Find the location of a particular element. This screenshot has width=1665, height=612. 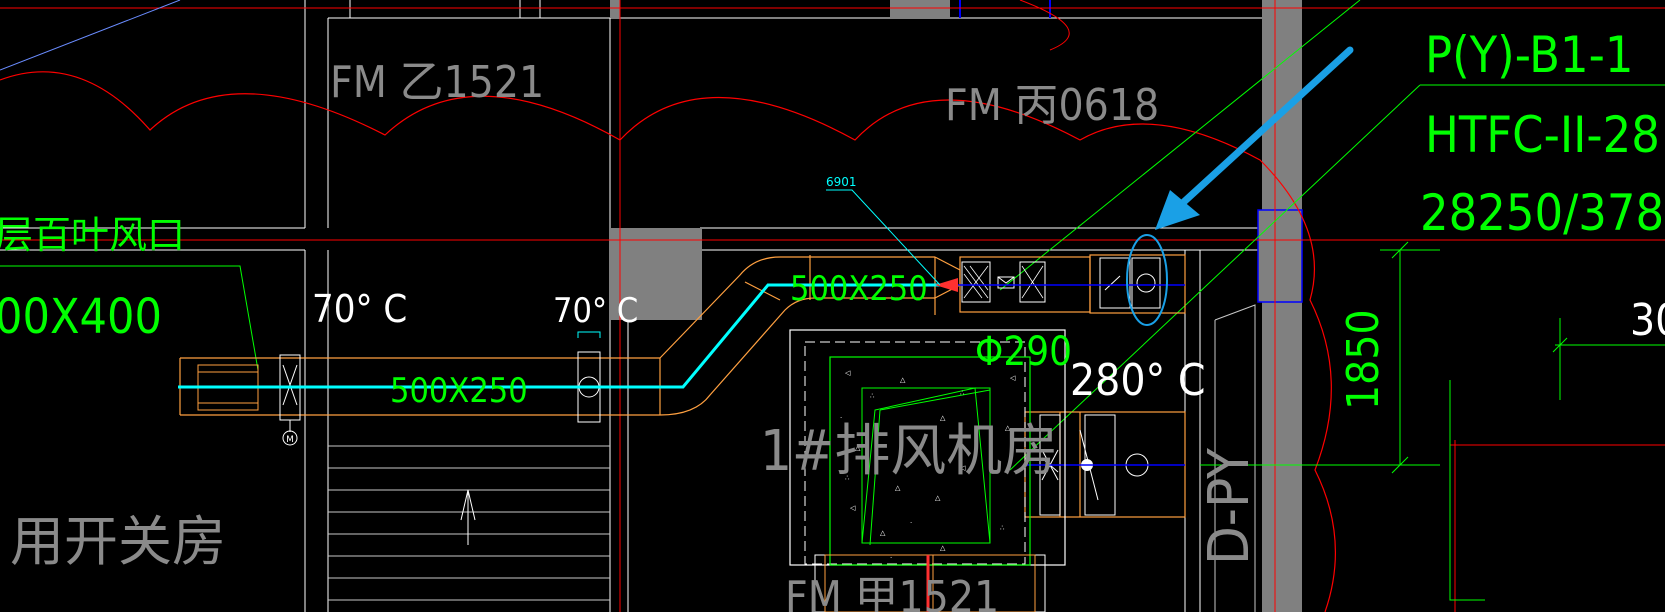

leader-diagonal is located at coordinates (90, 35).